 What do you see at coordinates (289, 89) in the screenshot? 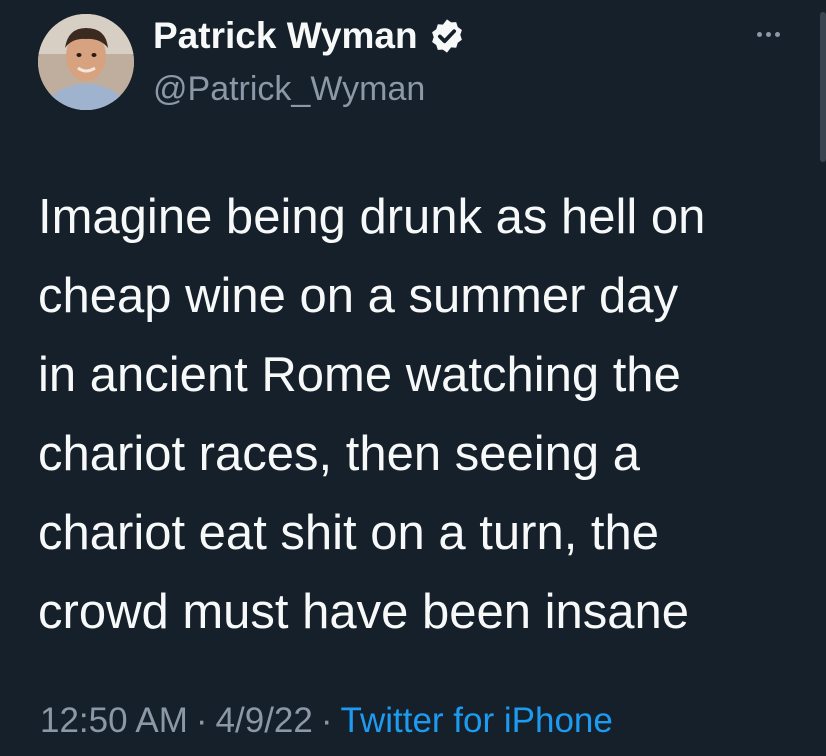
I see `author-handle: @Patrick_Wyman` at bounding box center [289, 89].